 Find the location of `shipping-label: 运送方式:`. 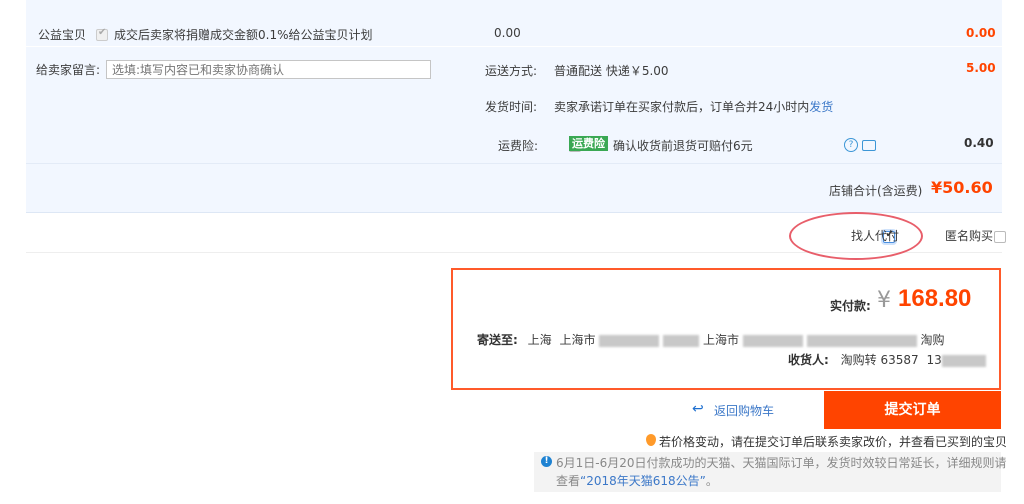

shipping-label: 运送方式: is located at coordinates (511, 71).